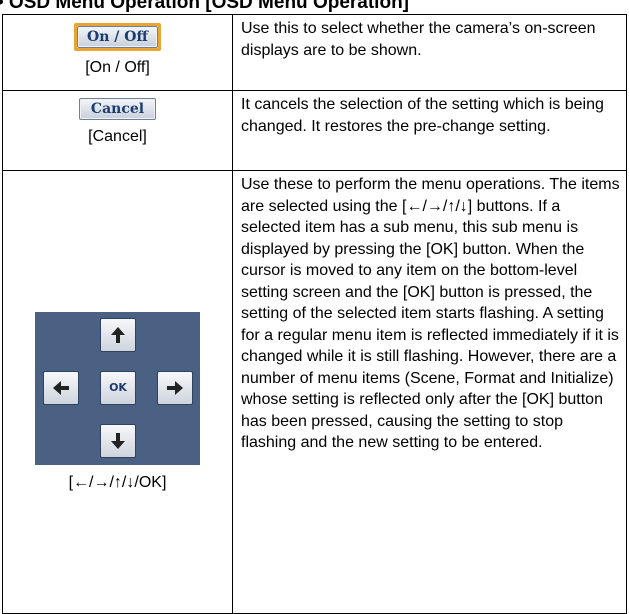 This screenshot has height=614, width=629. I want to click on right-button, so click(175, 388).